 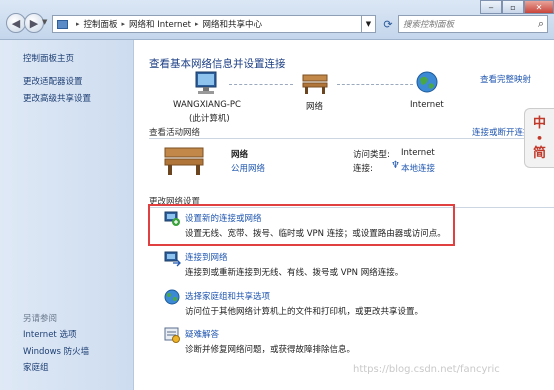 I want to click on homegroup-sharing-link: 选择家庭组和共享选项, so click(x=227, y=296).